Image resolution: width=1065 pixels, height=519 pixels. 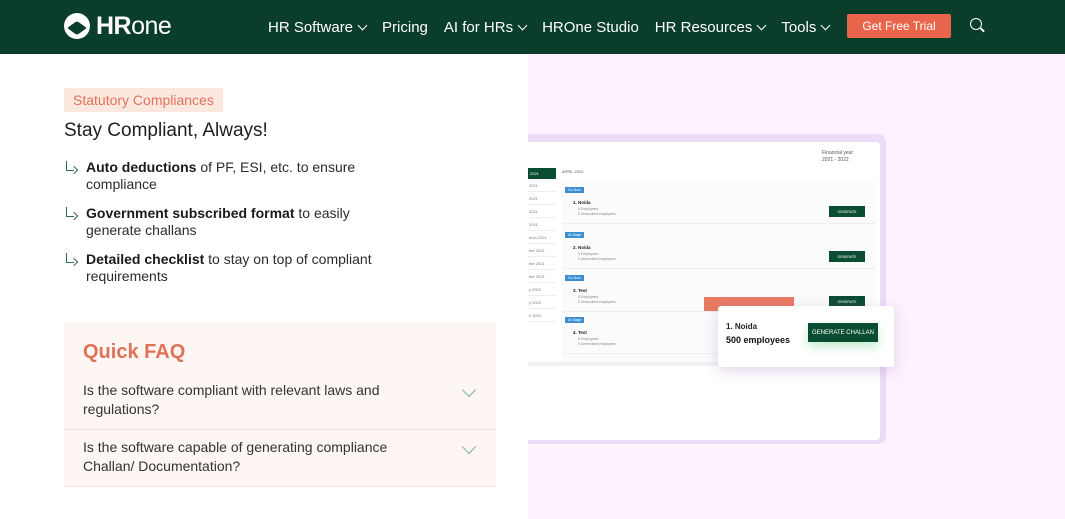 I want to click on search-icon, so click(x=977, y=25).